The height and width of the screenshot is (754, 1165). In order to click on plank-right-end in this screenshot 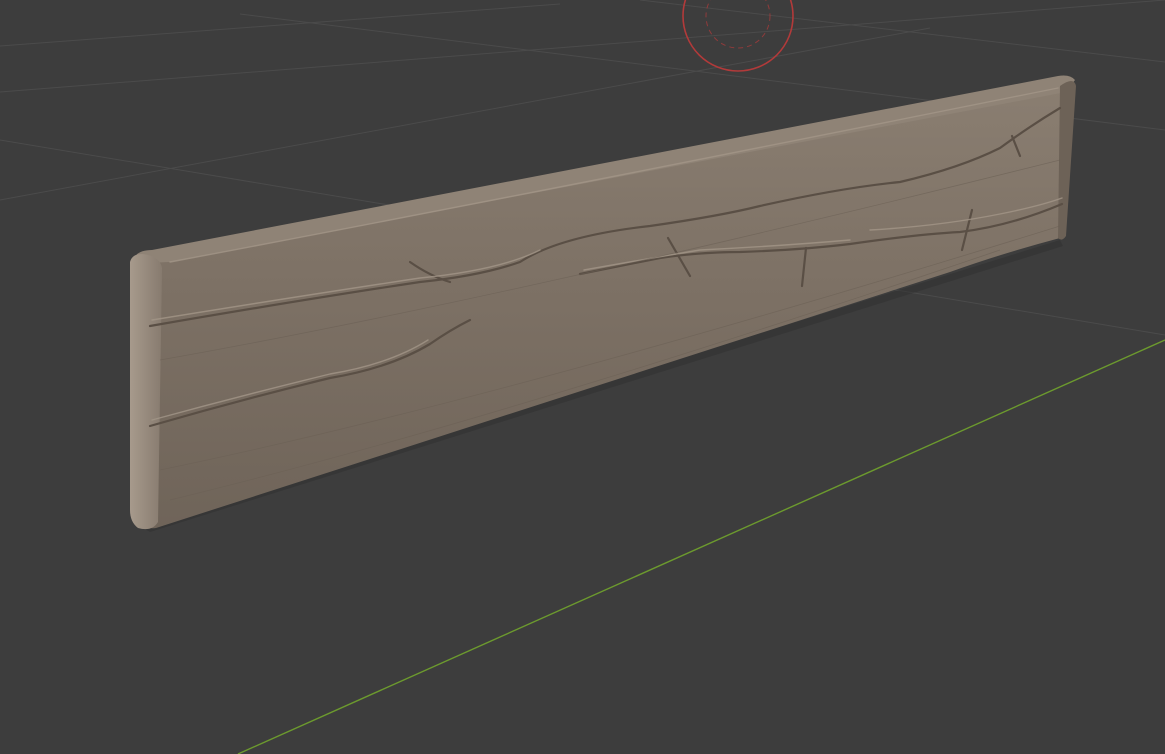, I will do `click(1067, 160)`.